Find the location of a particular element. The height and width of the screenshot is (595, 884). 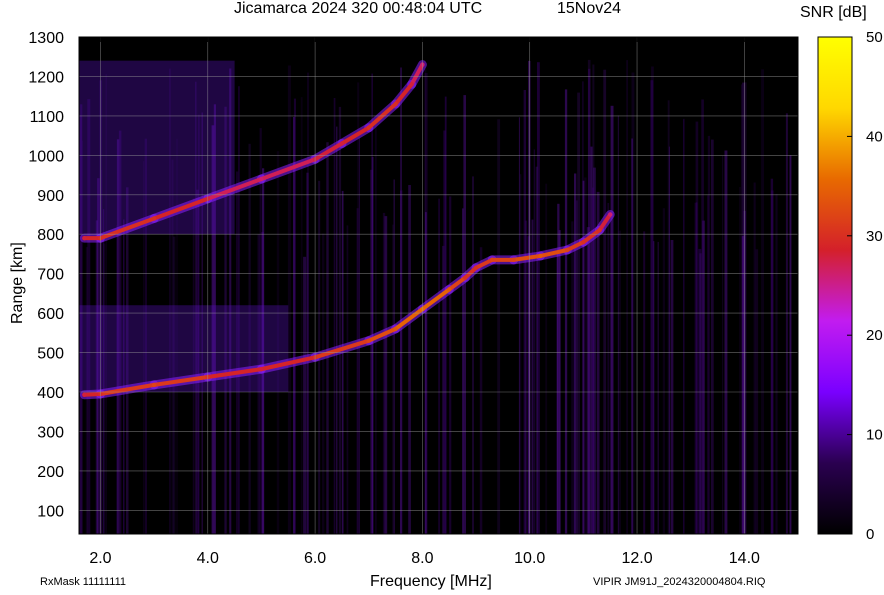

y-tick-label: 300 is located at coordinates (50, 432).